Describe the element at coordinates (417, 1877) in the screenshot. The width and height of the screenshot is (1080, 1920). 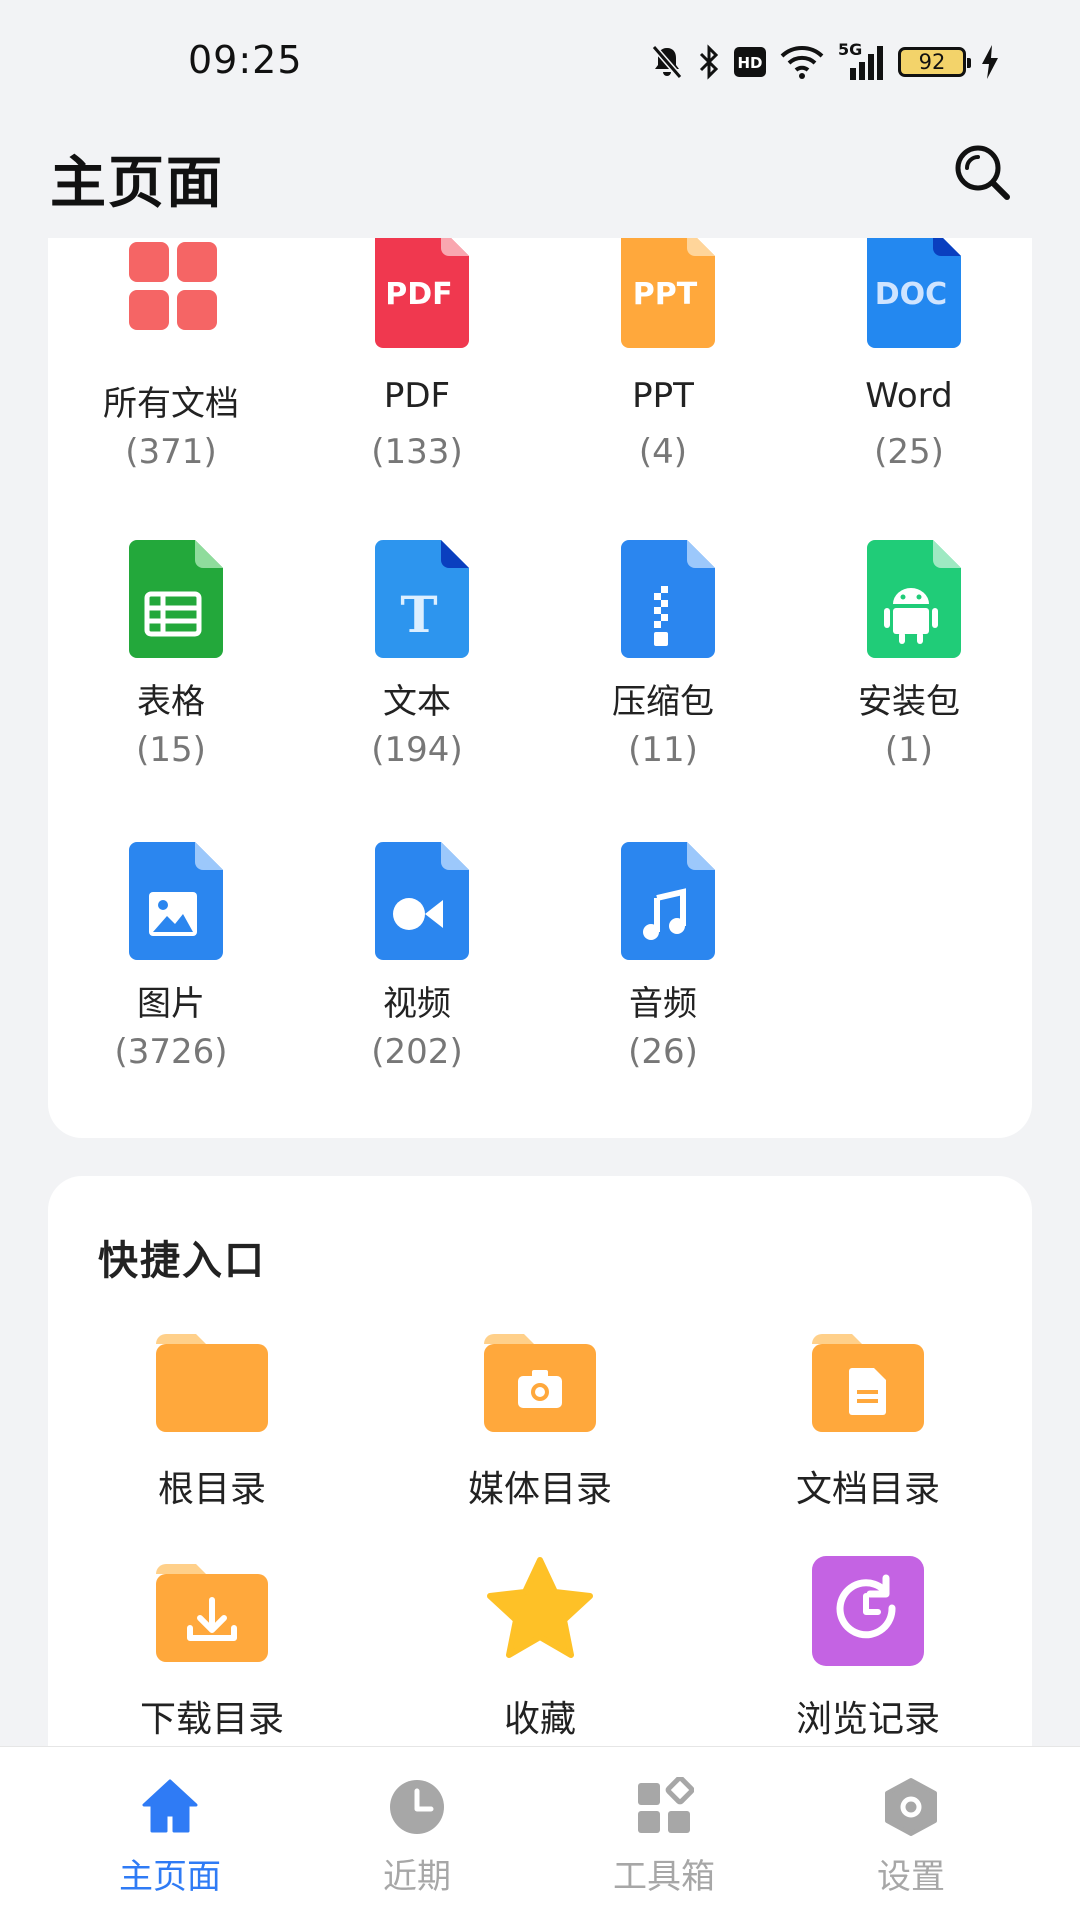
I see `nav-label: 近期` at that location.